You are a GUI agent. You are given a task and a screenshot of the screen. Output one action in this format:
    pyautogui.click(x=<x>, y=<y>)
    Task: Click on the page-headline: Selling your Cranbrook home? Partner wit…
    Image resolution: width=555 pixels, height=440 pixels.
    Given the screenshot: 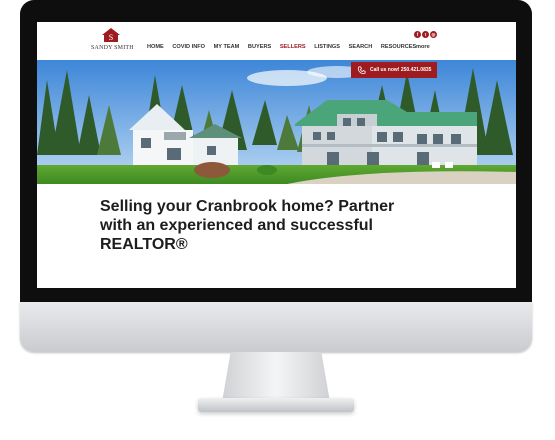 What is the action you would take?
    pyautogui.click(x=247, y=225)
    